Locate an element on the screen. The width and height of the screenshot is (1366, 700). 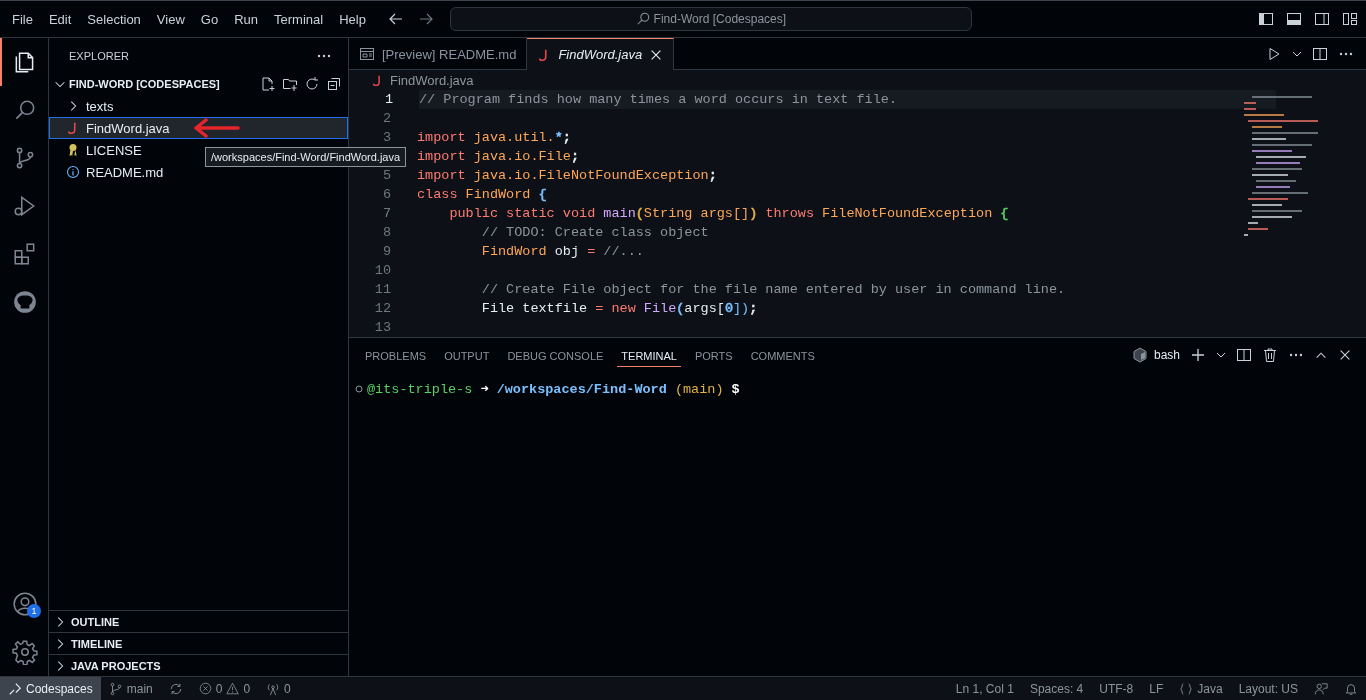
explorer-title: EXPLORER is located at coordinates (99, 55).